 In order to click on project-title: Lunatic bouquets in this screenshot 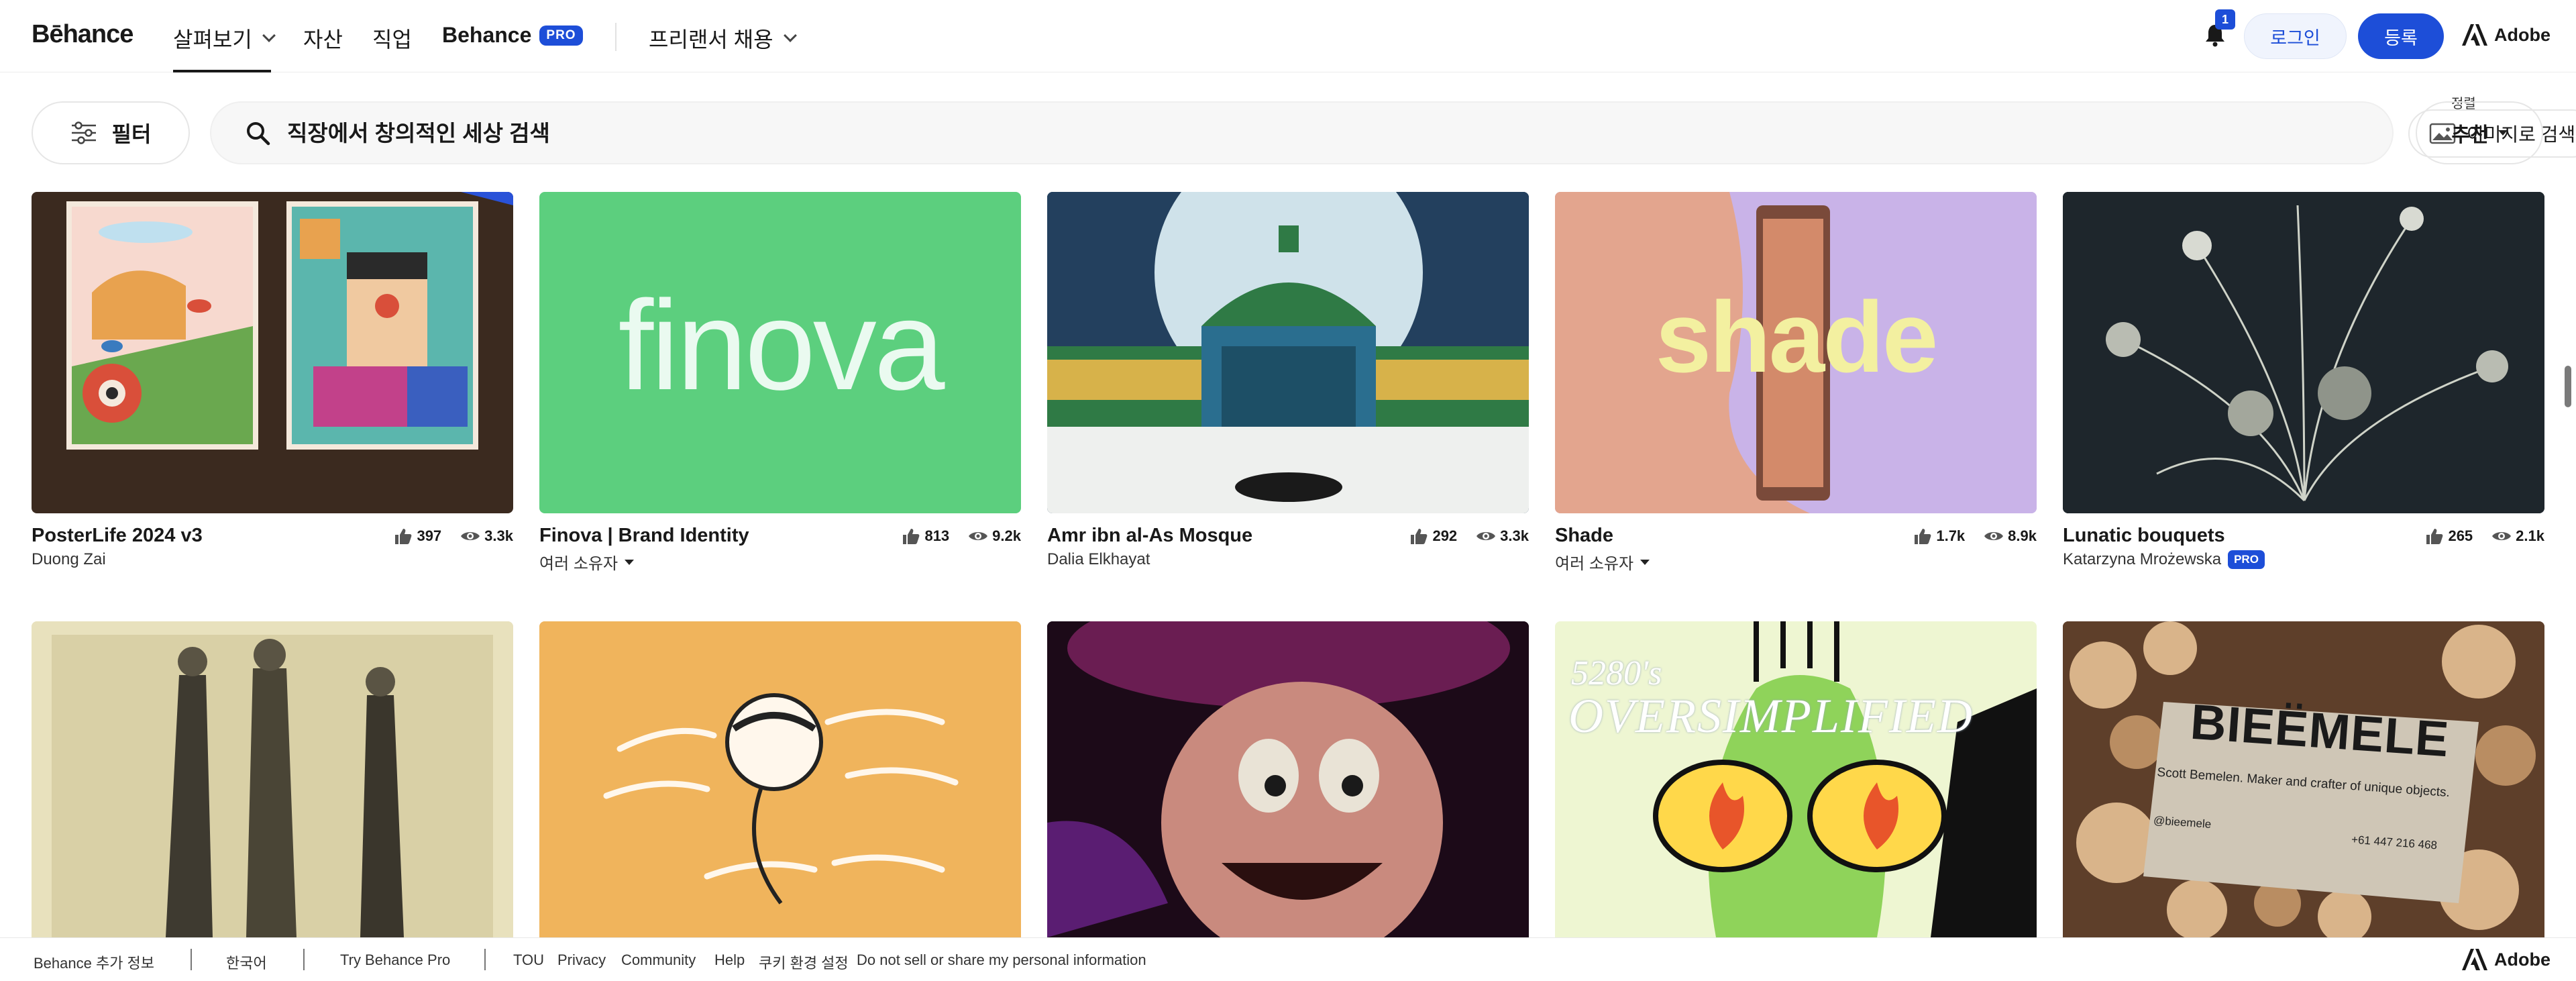, I will do `click(2144, 536)`.